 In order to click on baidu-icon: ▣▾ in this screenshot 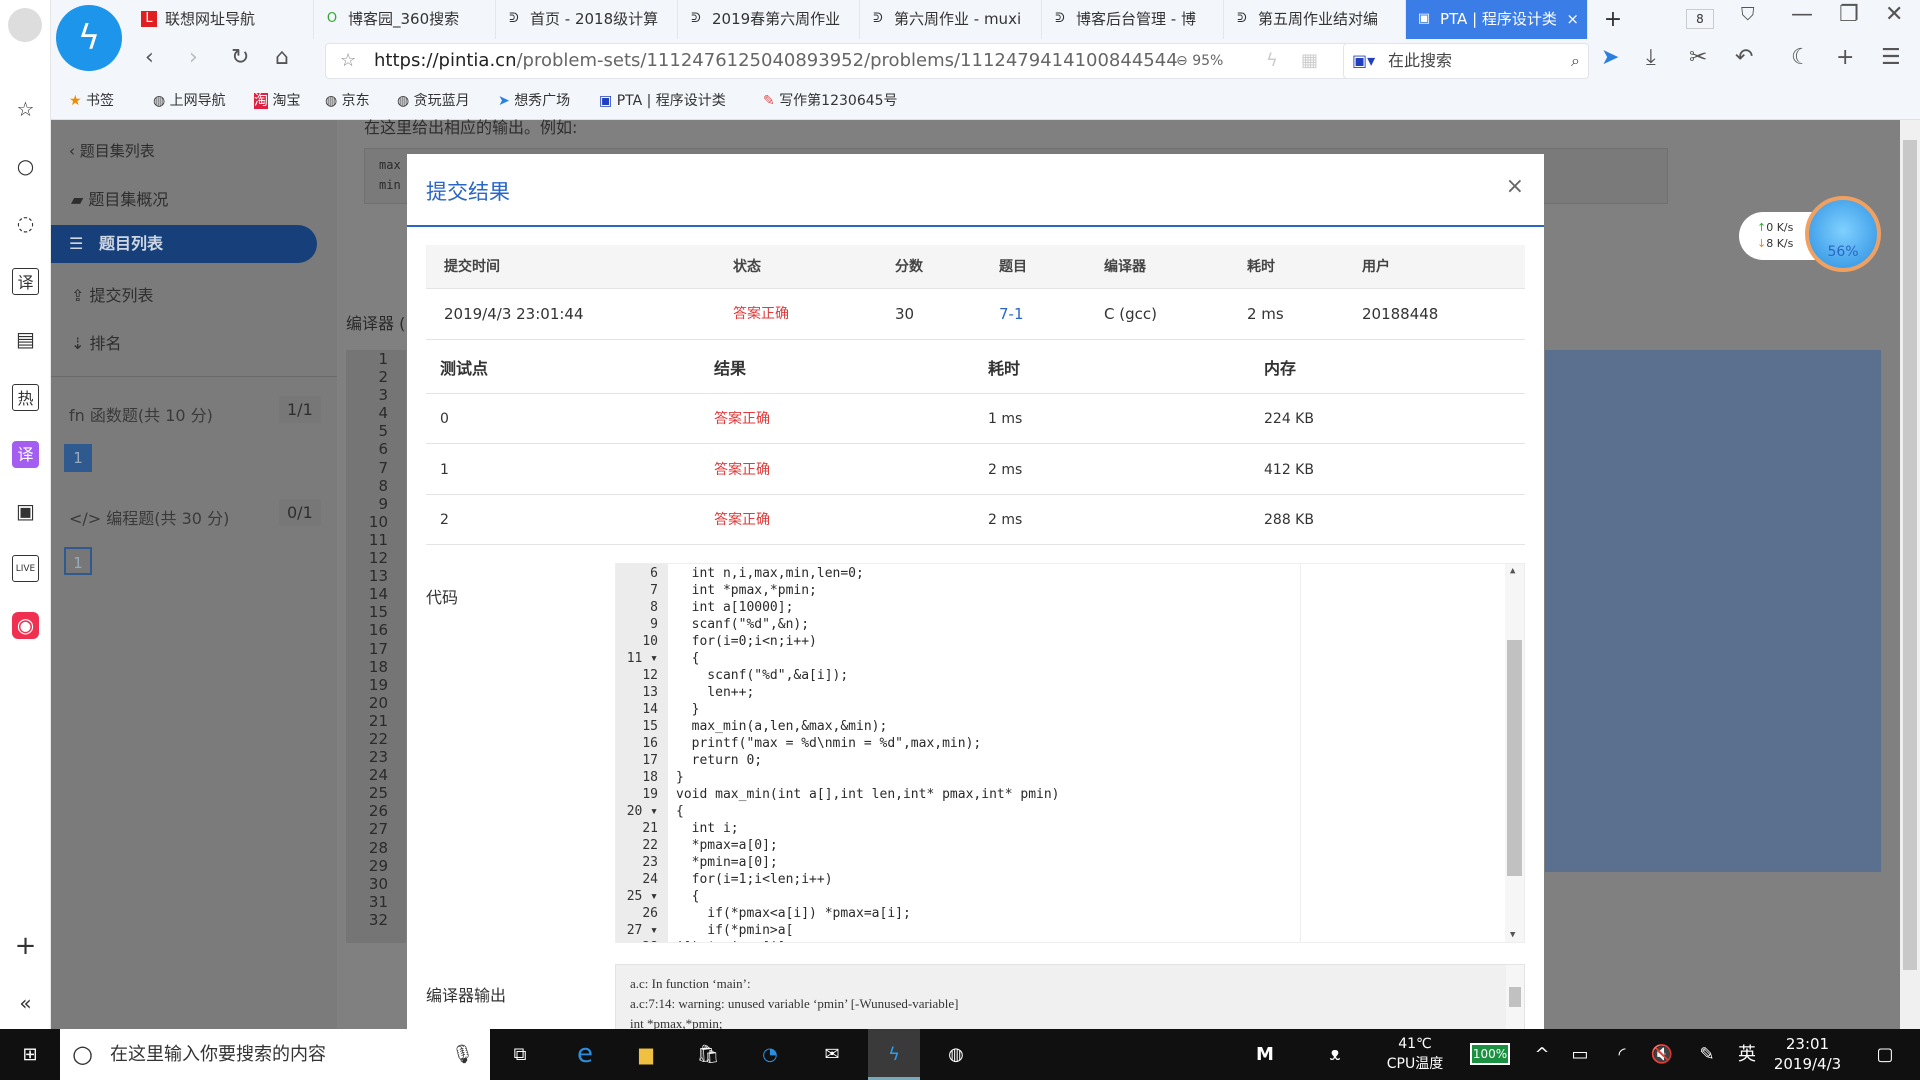, I will do `click(1363, 61)`.